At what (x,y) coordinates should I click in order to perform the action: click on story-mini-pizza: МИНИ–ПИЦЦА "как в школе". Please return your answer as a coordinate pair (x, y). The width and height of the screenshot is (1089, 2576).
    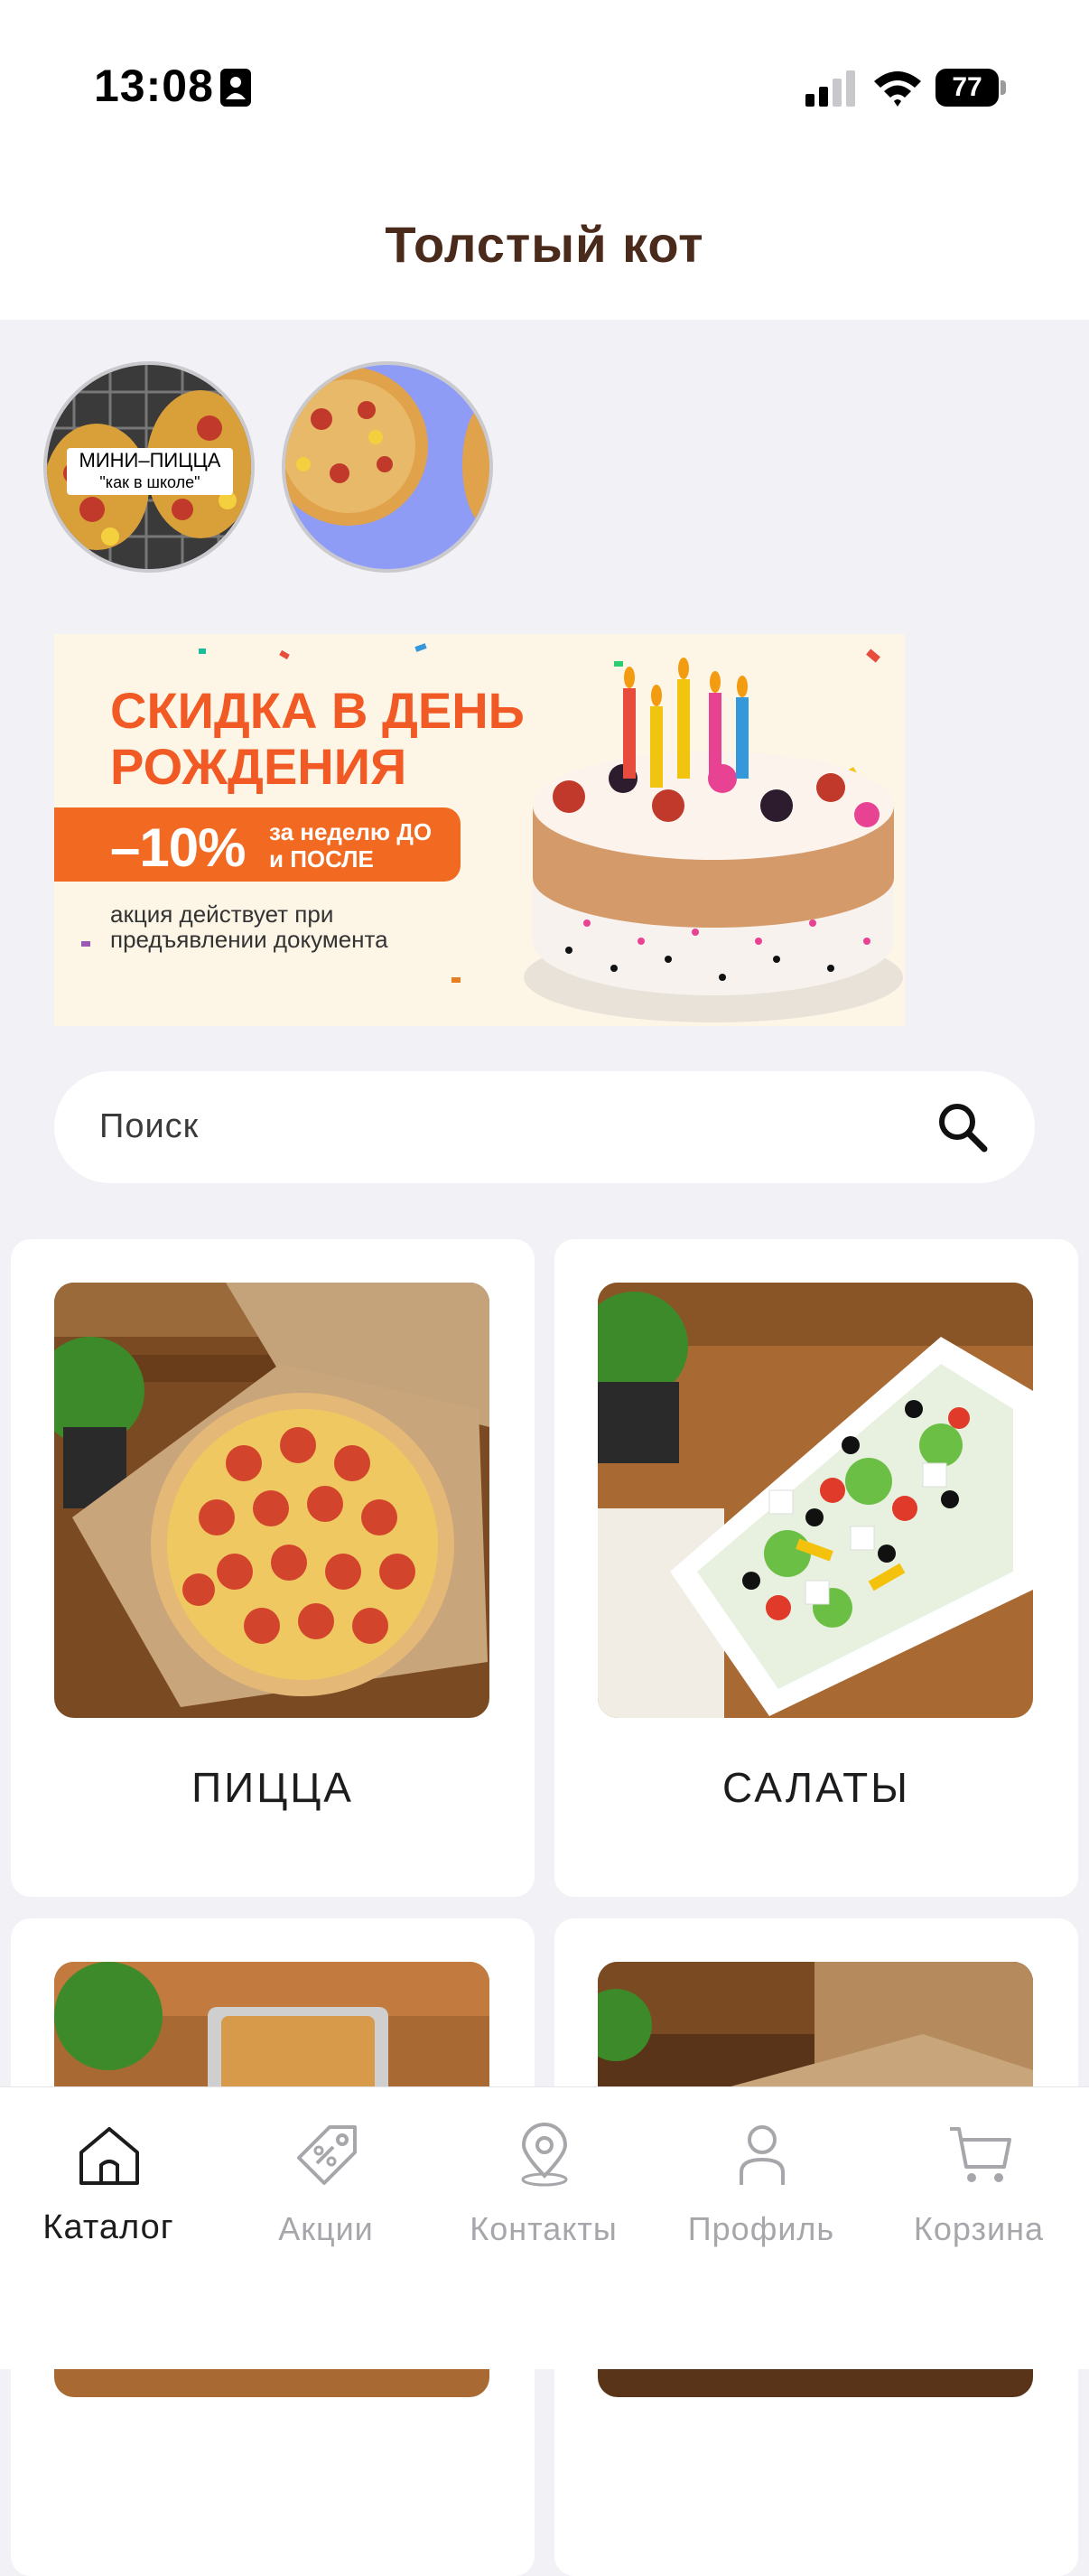
    Looking at the image, I should click on (149, 467).